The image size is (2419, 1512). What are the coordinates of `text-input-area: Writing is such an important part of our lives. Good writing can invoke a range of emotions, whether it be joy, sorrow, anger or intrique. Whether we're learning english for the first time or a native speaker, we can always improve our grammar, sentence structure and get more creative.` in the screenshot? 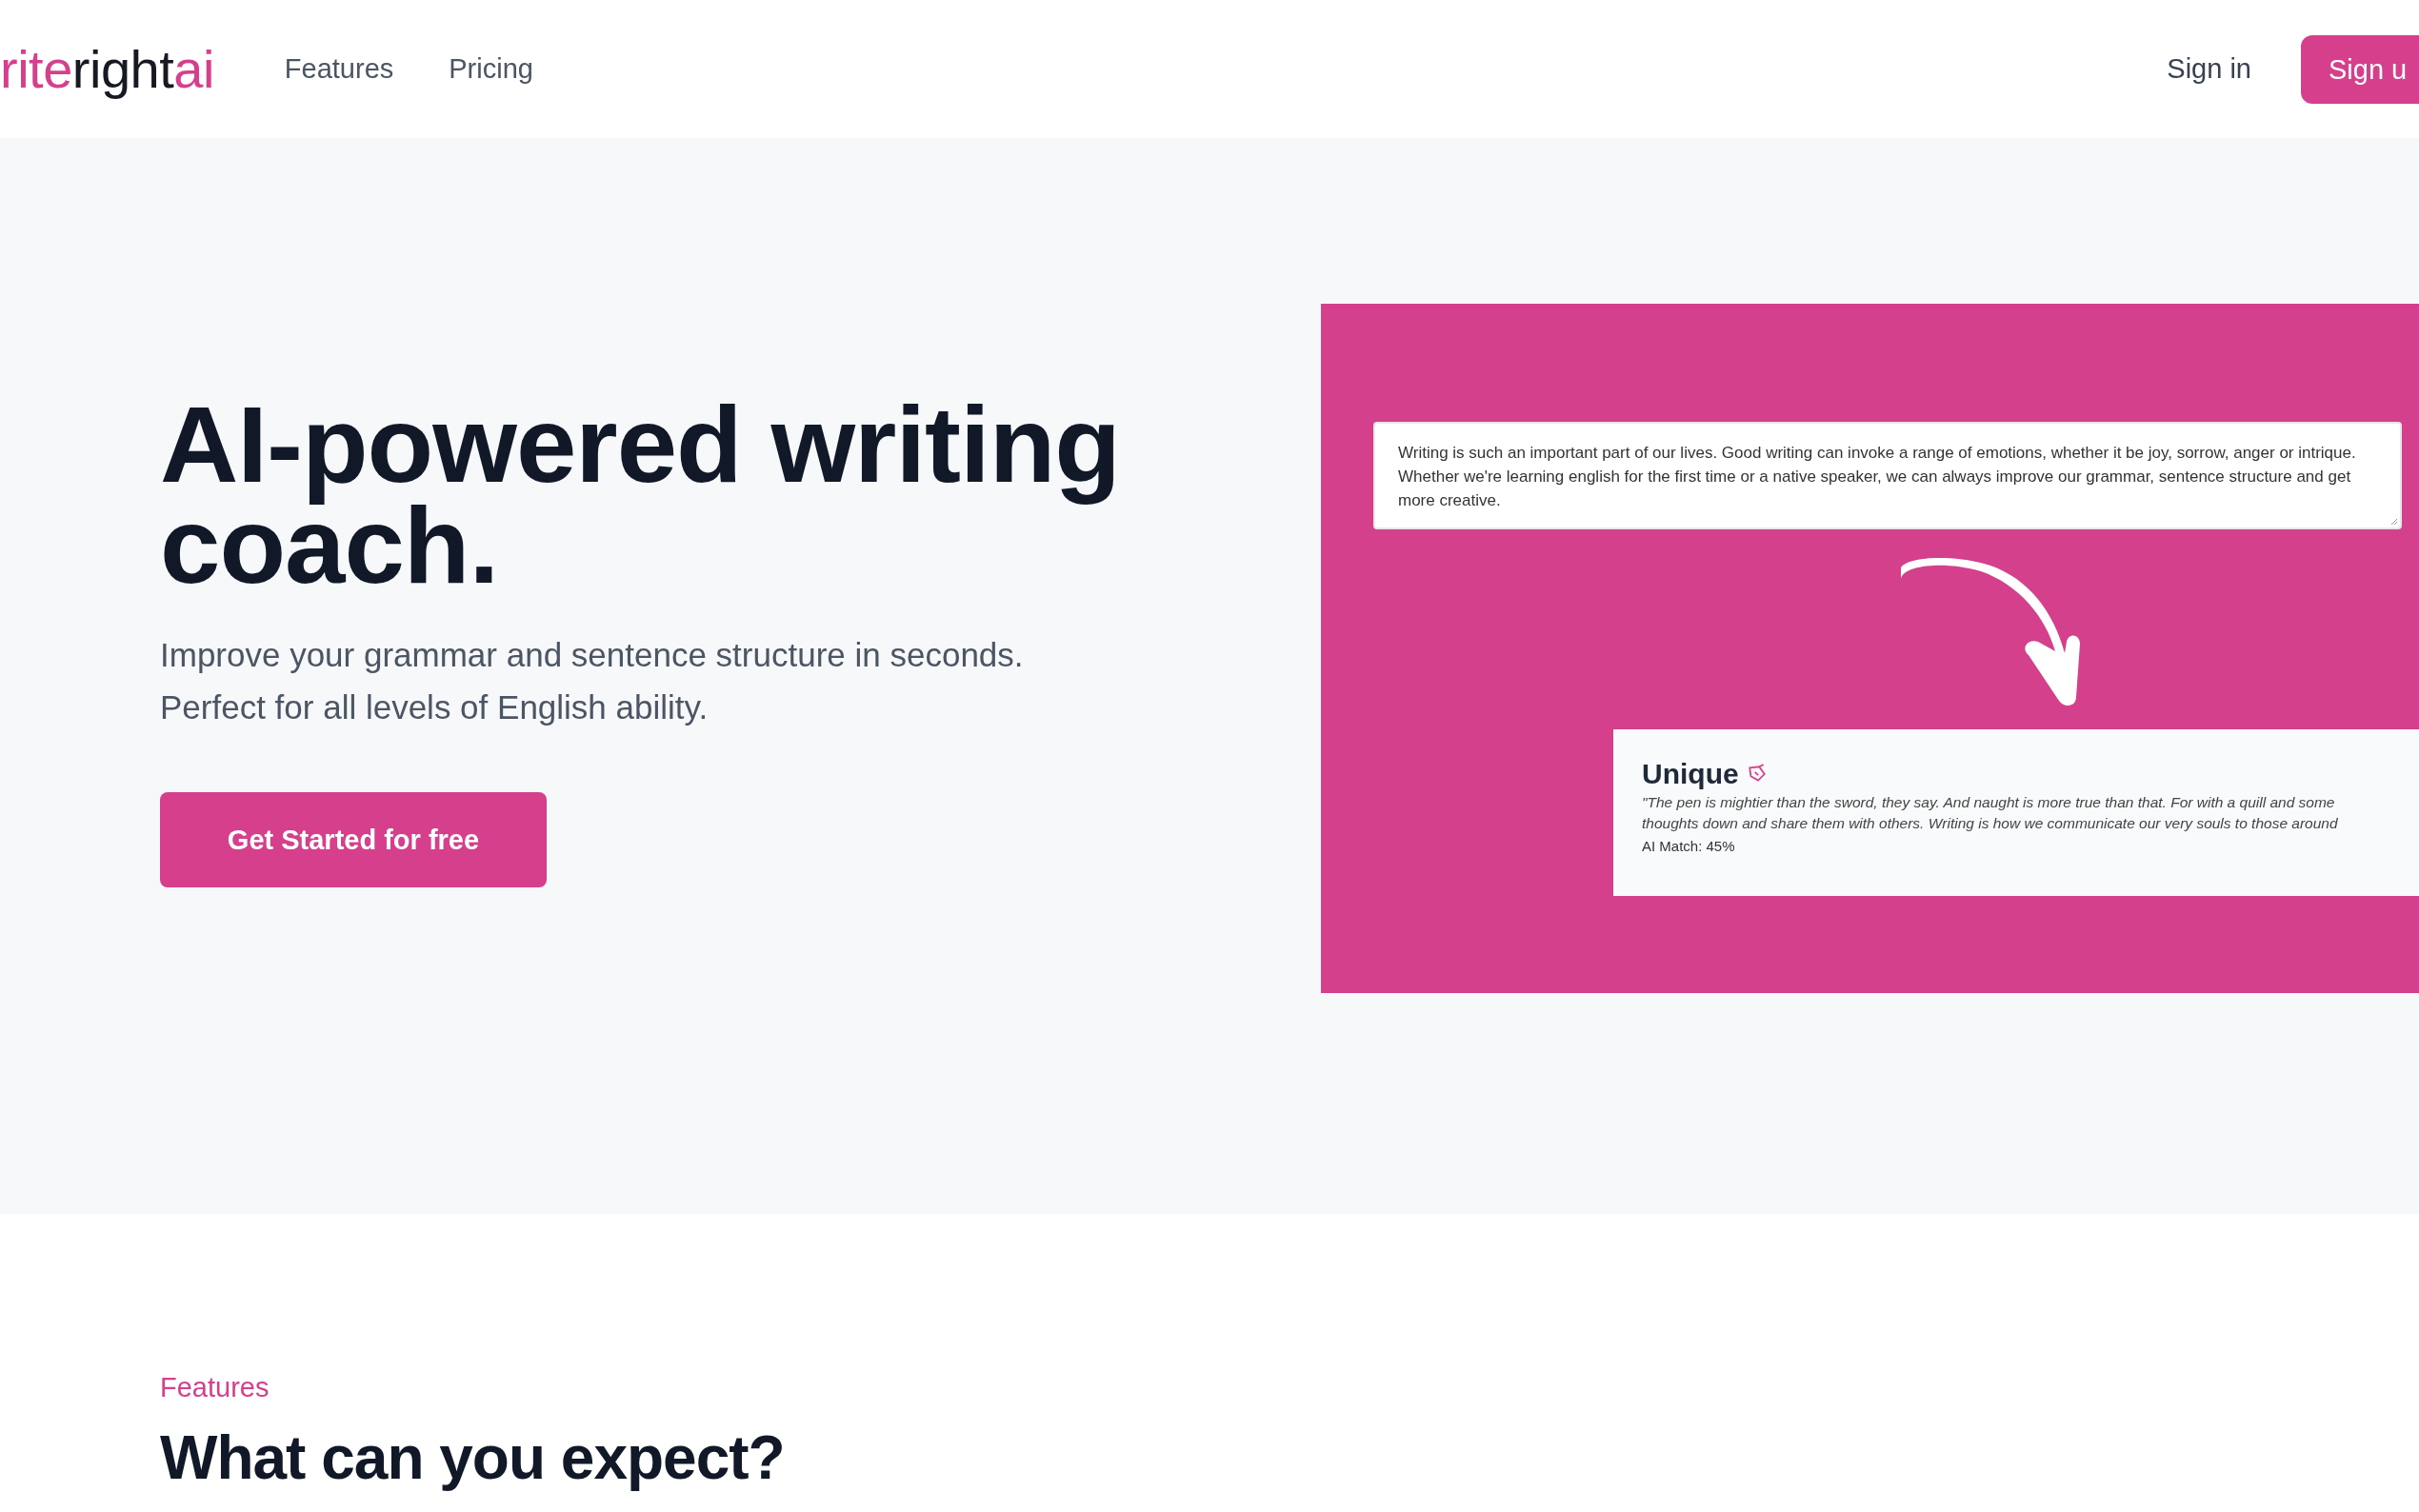 It's located at (1887, 475).